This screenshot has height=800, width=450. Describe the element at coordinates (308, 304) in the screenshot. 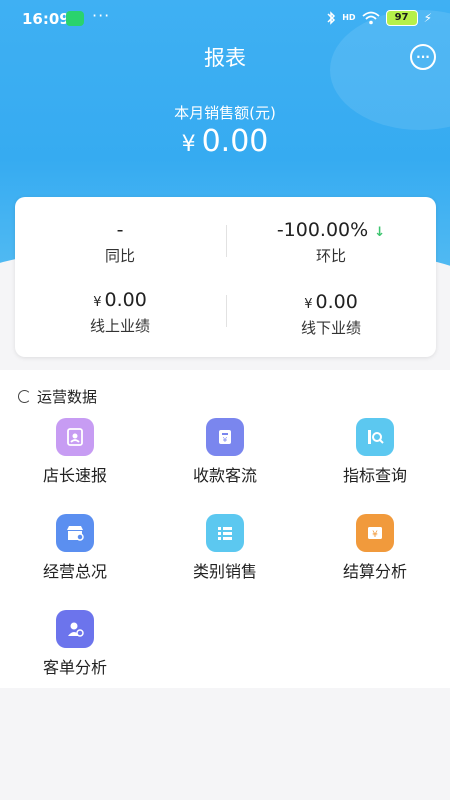

I see `offline-currency: ¥` at that location.